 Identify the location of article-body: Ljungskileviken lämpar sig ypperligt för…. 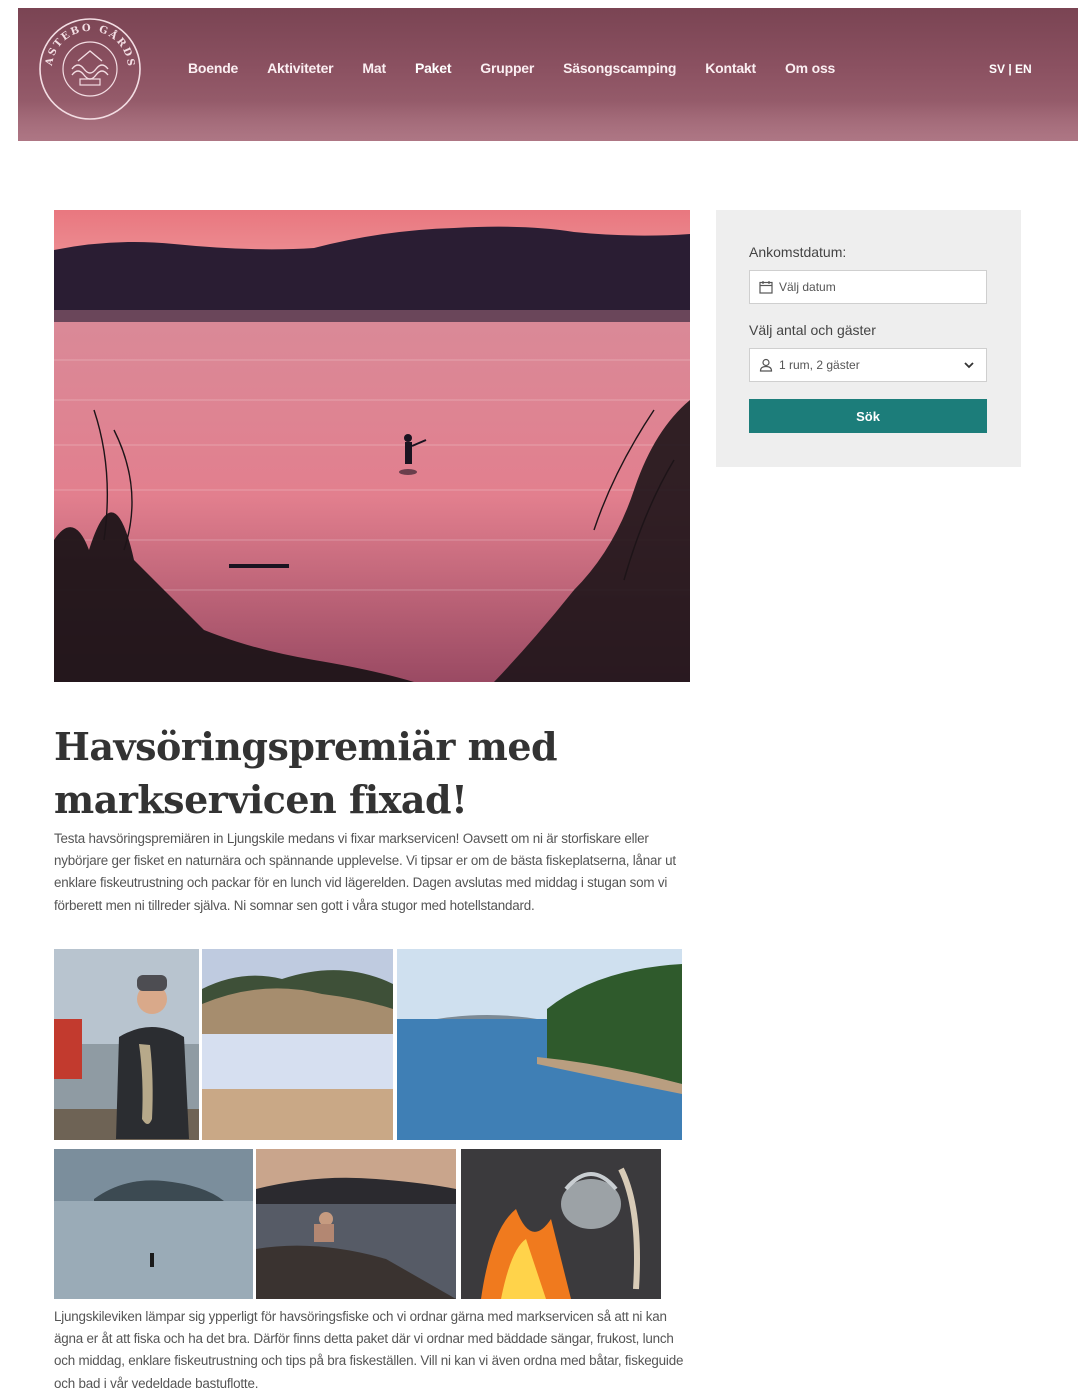
(369, 1350).